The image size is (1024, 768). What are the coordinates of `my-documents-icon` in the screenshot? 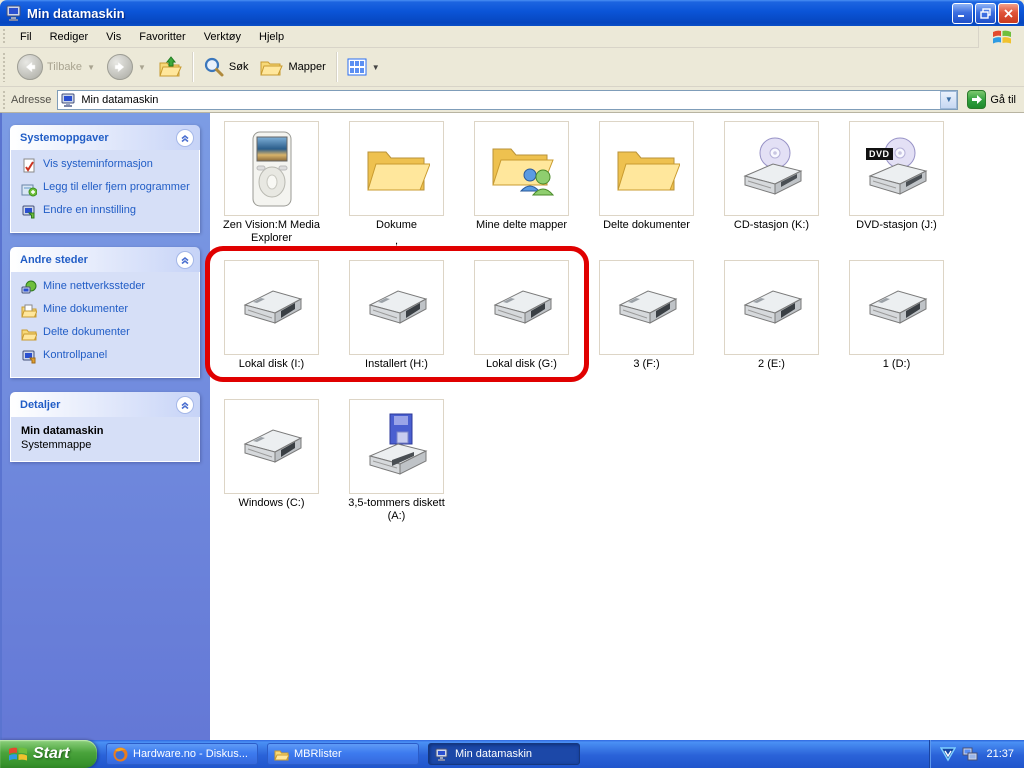 It's located at (29, 311).